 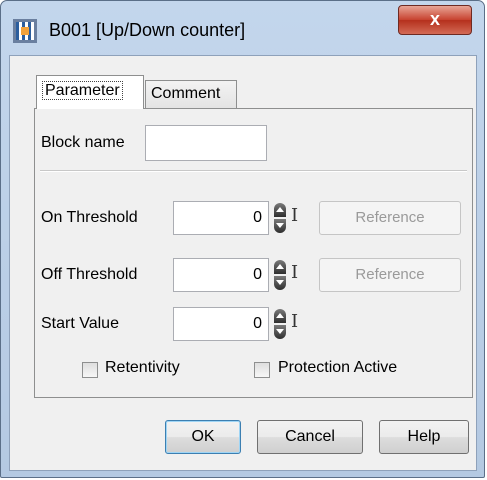 I want to click on tab-comment: Comment, so click(x=191, y=94).